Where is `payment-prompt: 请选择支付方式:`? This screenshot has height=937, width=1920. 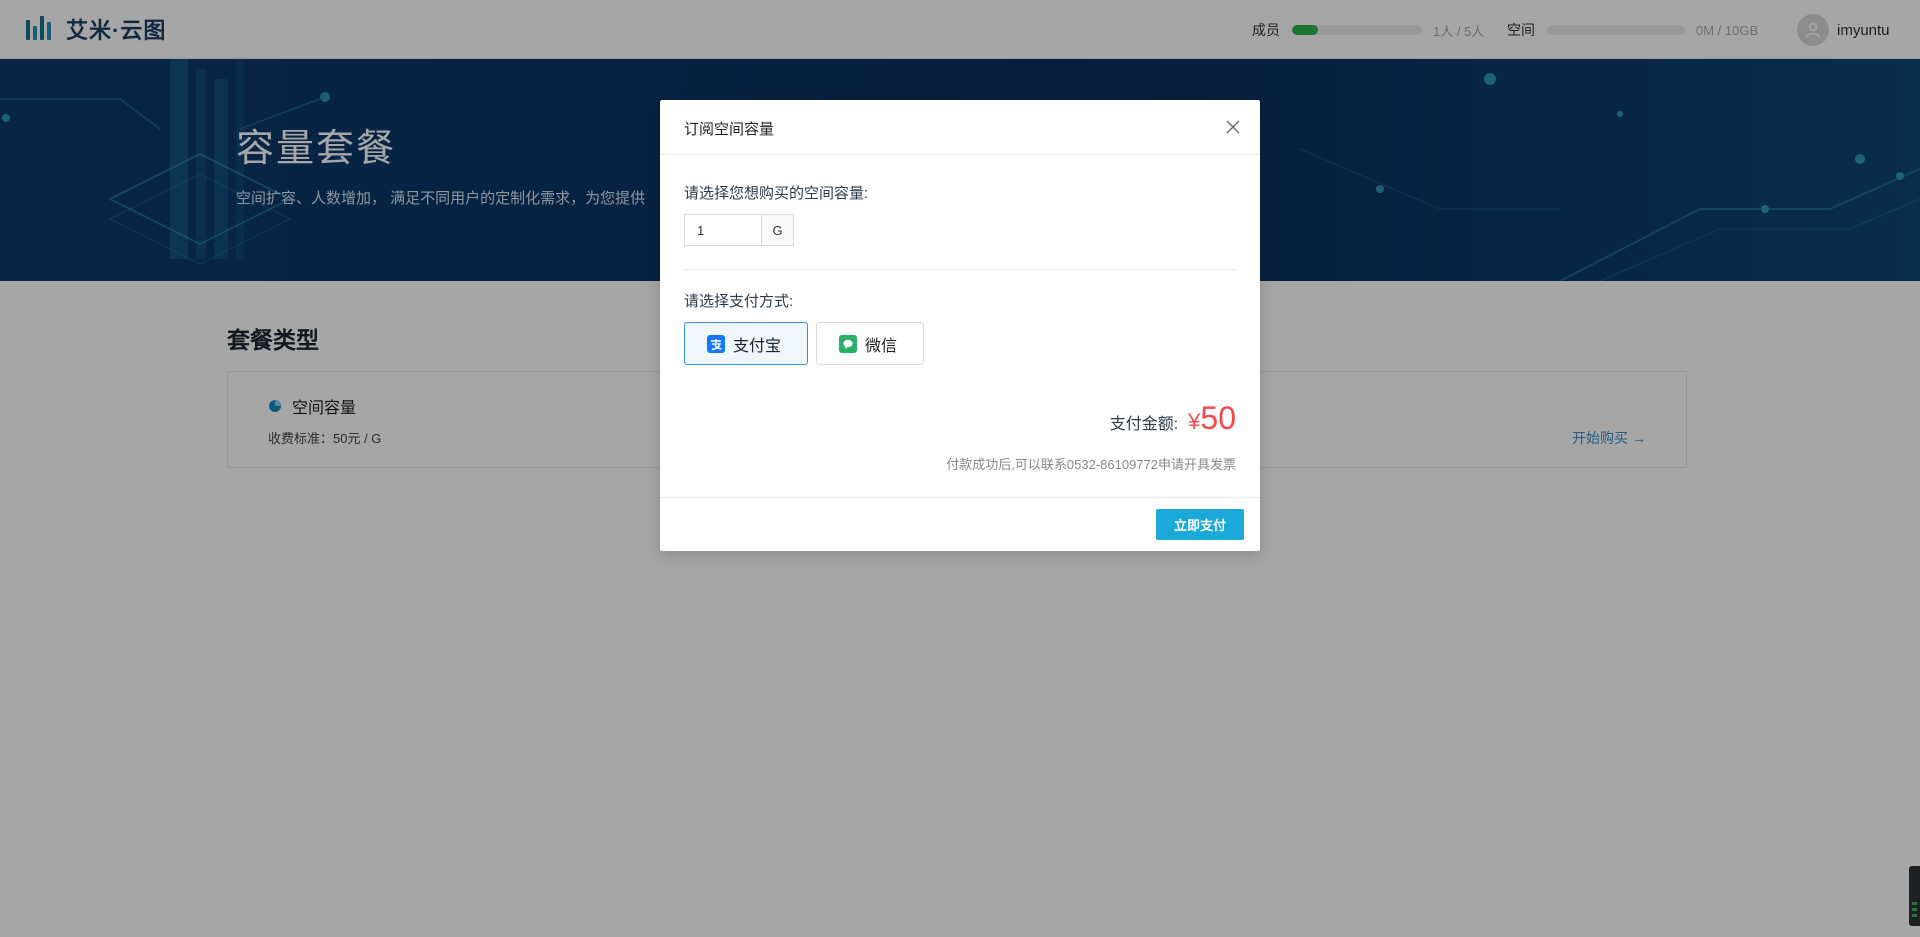 payment-prompt: 请选择支付方式: is located at coordinates (739, 301).